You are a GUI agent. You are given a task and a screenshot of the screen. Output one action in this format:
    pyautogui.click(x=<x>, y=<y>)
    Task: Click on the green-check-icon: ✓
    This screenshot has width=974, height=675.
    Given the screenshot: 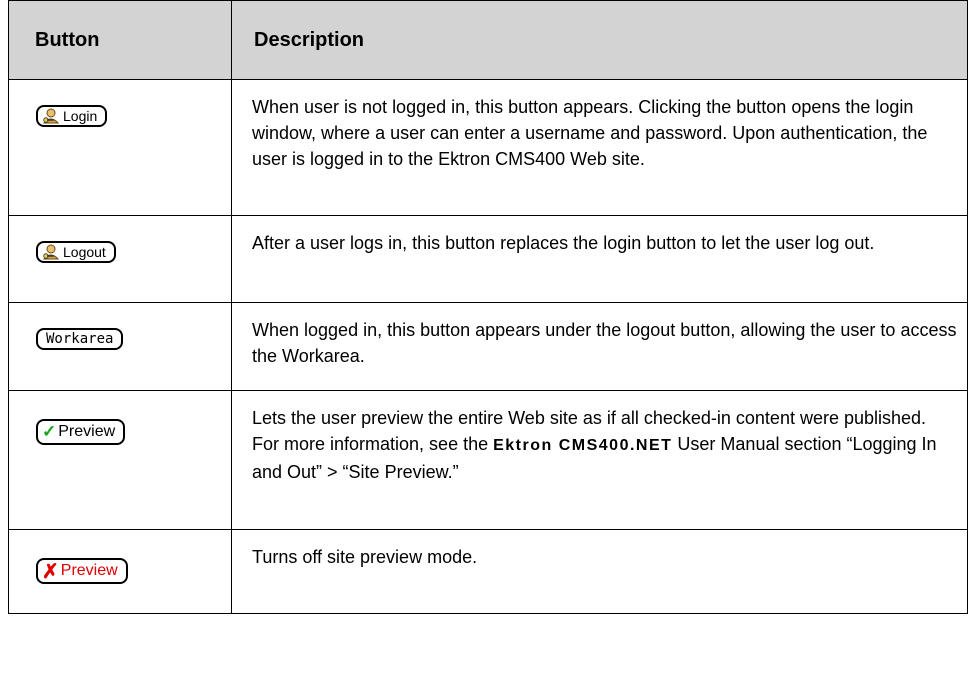 What is the action you would take?
    pyautogui.click(x=49, y=431)
    